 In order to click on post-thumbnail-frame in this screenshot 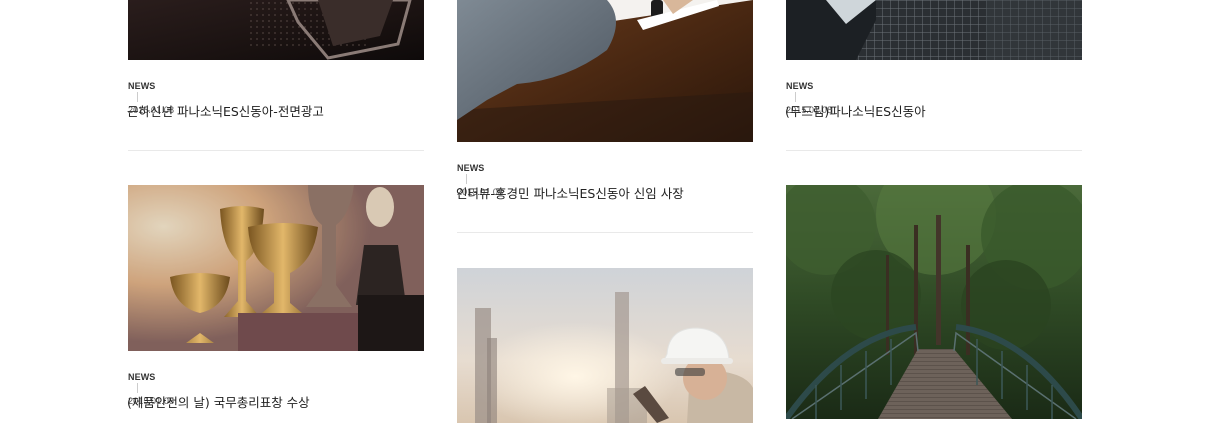, I will do `click(276, 30)`.